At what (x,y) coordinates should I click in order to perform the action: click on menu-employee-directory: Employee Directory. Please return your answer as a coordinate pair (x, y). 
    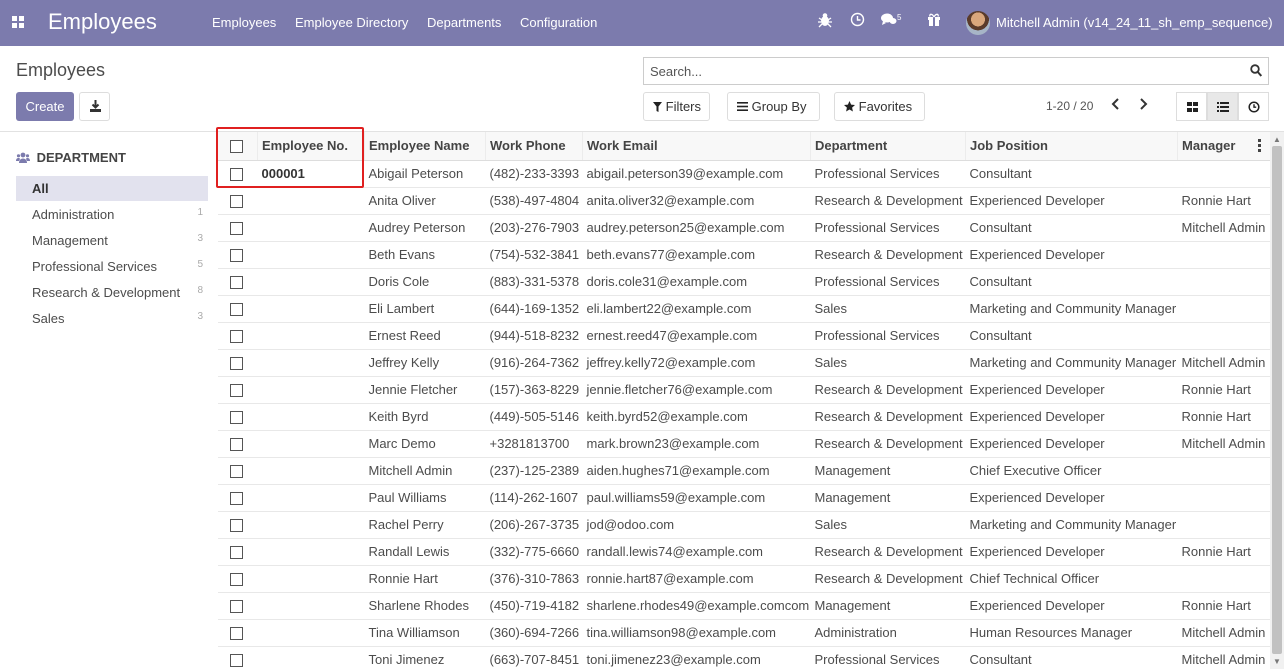
    Looking at the image, I should click on (351, 22).